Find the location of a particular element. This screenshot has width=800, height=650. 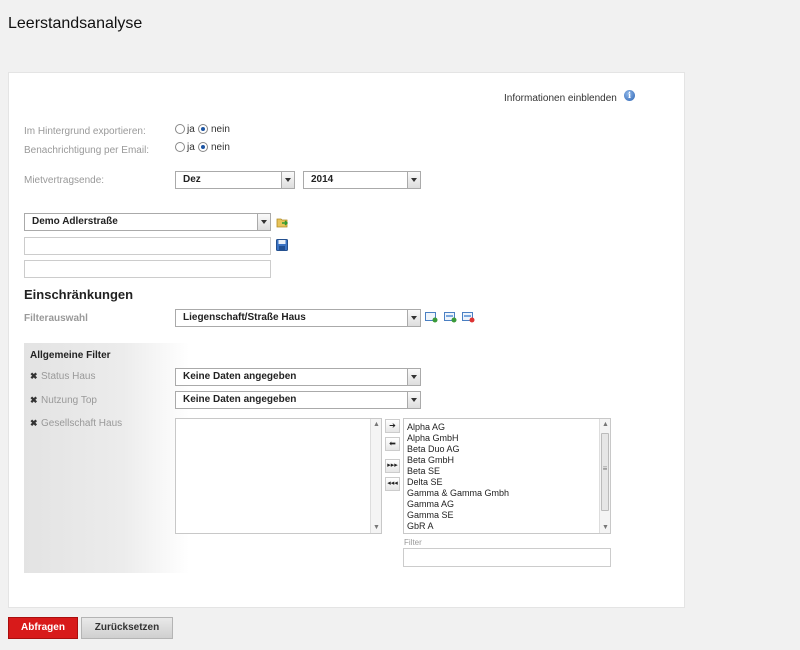

list-item: GbR A is located at coordinates (507, 526).